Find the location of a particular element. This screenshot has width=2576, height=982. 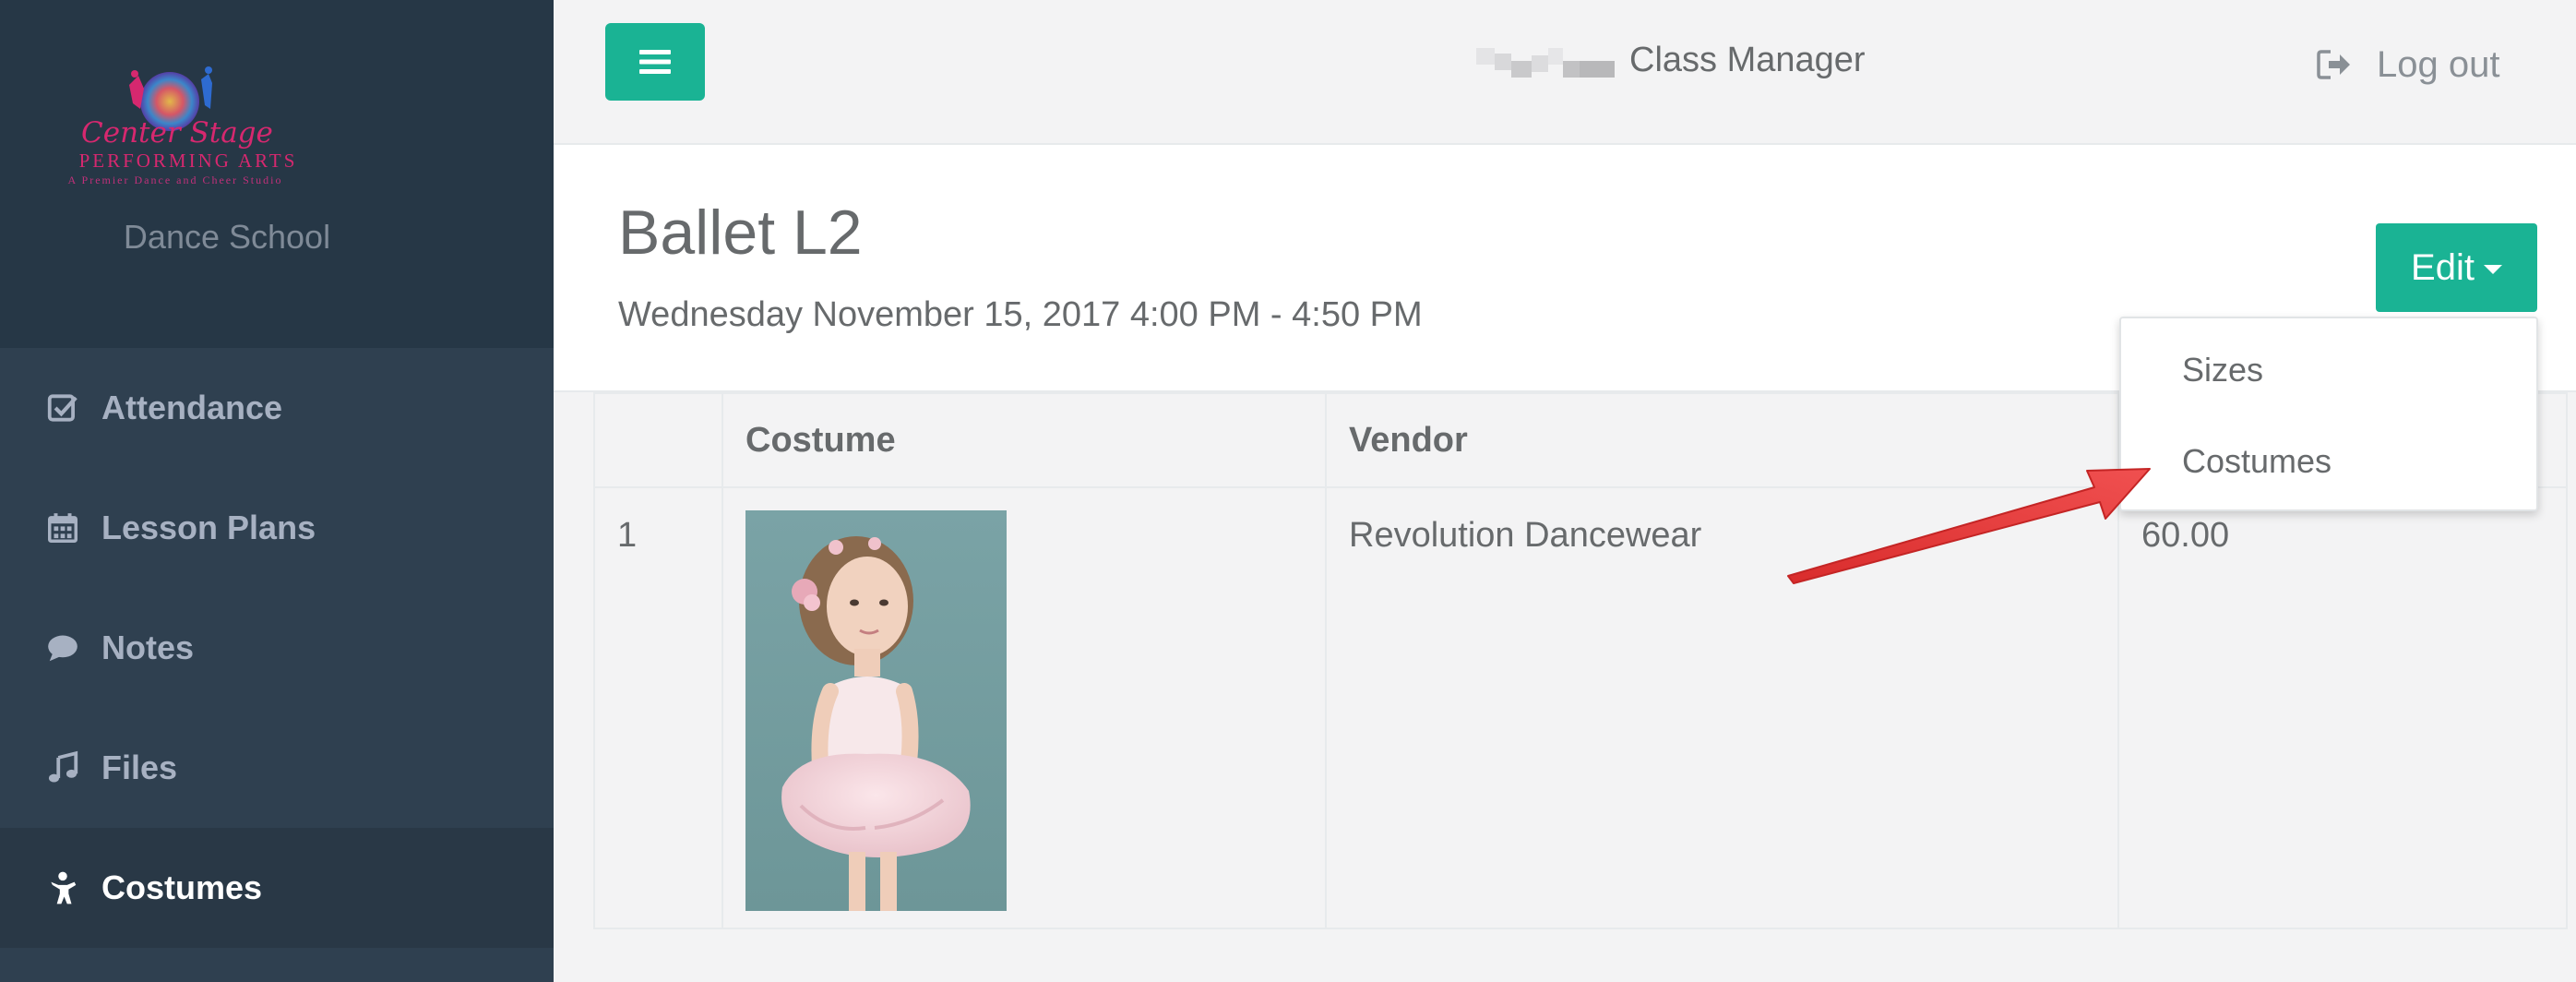

logout-link: Log out is located at coordinates (2407, 65).